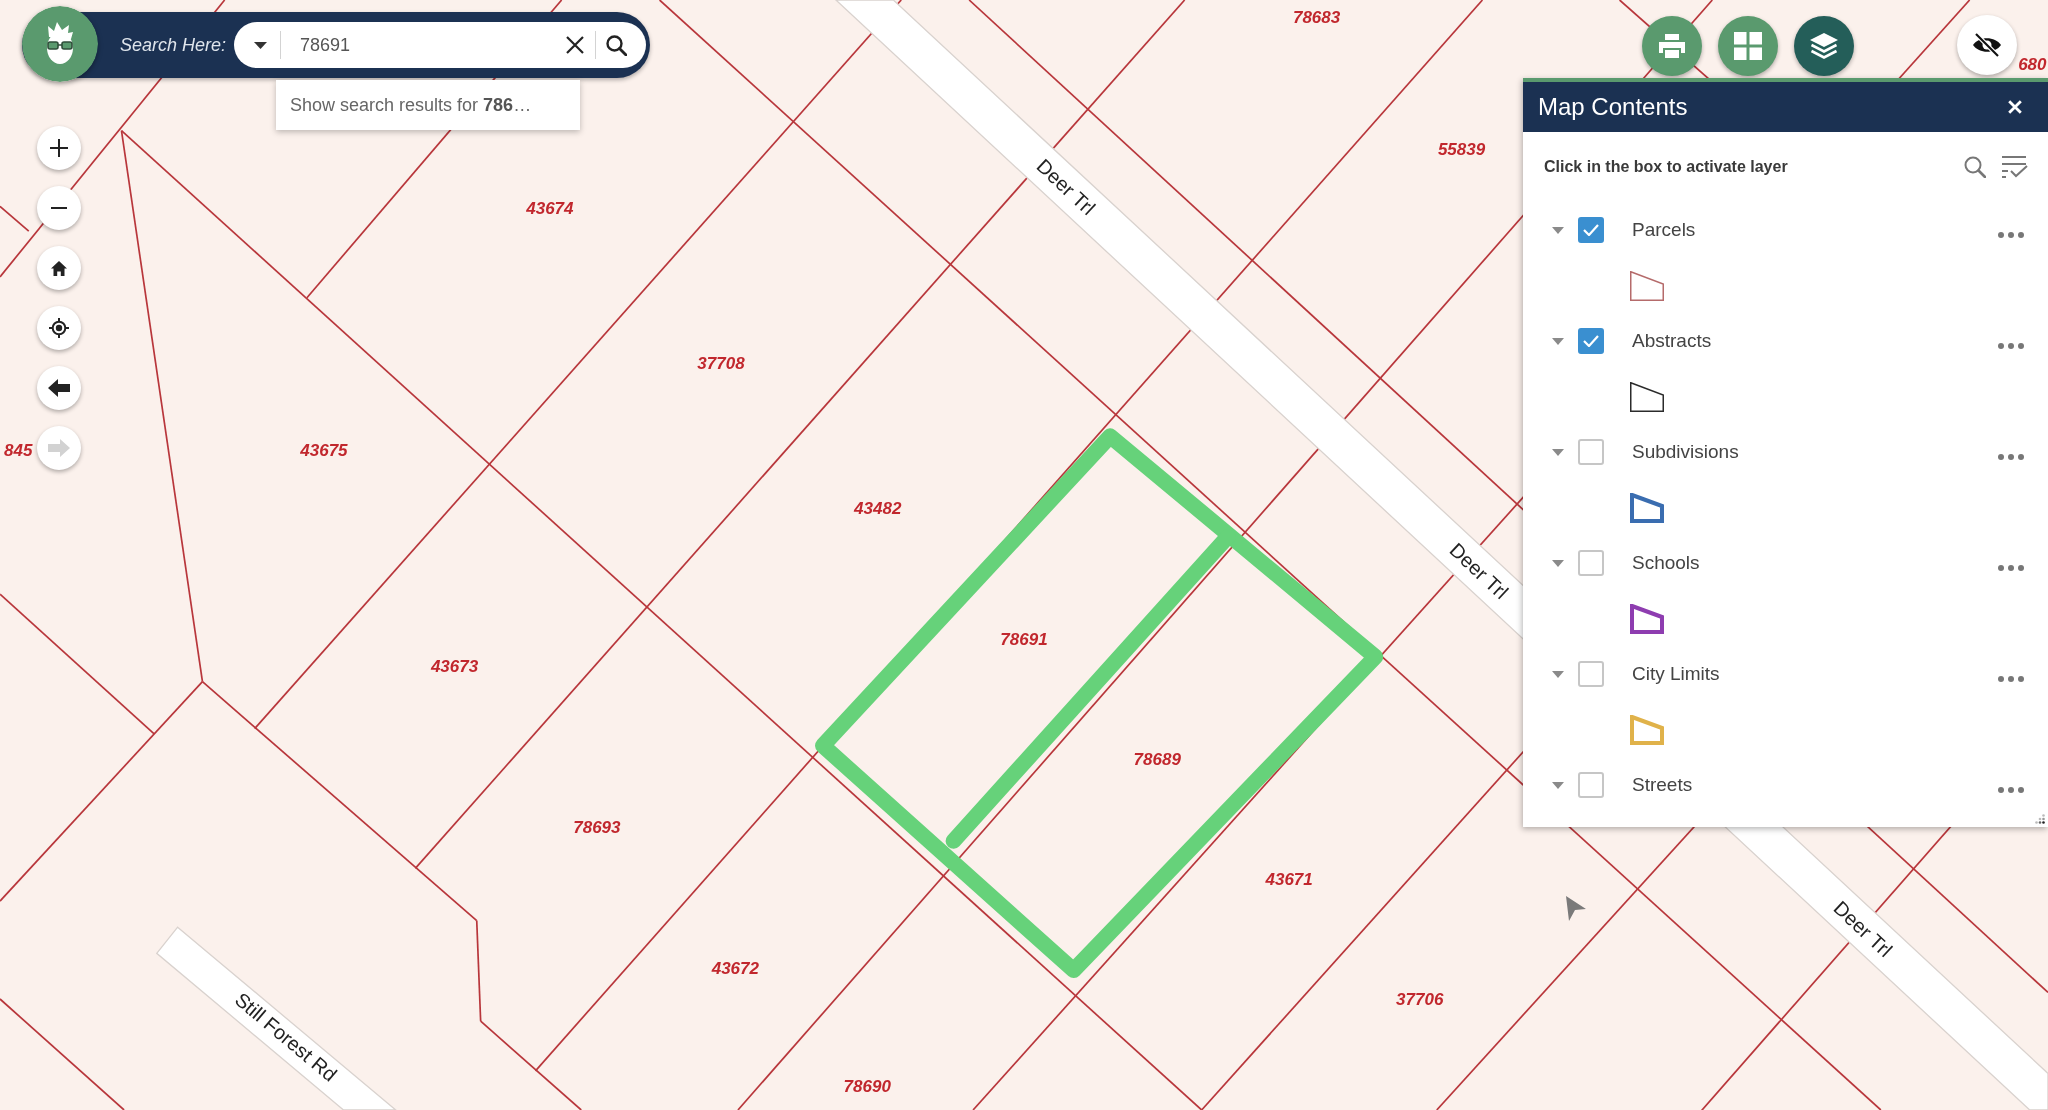 The height and width of the screenshot is (1110, 2048). What do you see at coordinates (1666, 167) in the screenshot?
I see `hint-text: Click in the box to activate layer` at bounding box center [1666, 167].